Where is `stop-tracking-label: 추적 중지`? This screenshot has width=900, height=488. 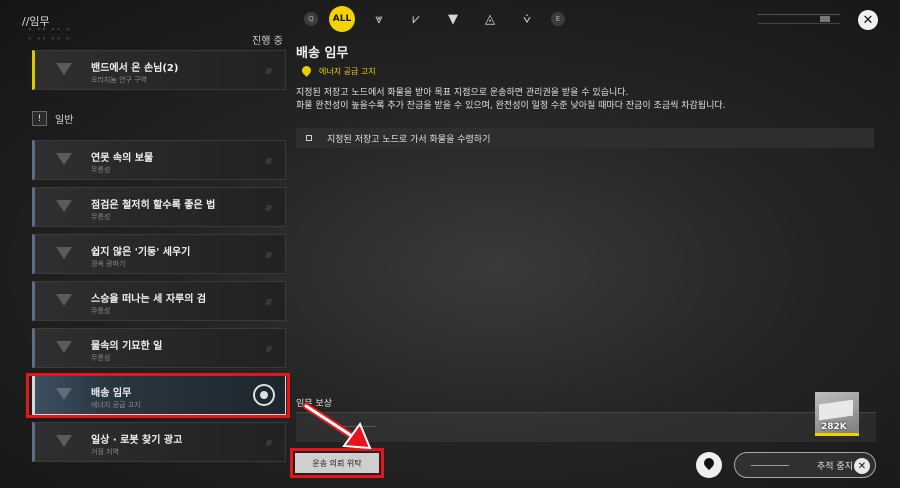 stop-tracking-label: 추적 중지 is located at coordinates (835, 466).